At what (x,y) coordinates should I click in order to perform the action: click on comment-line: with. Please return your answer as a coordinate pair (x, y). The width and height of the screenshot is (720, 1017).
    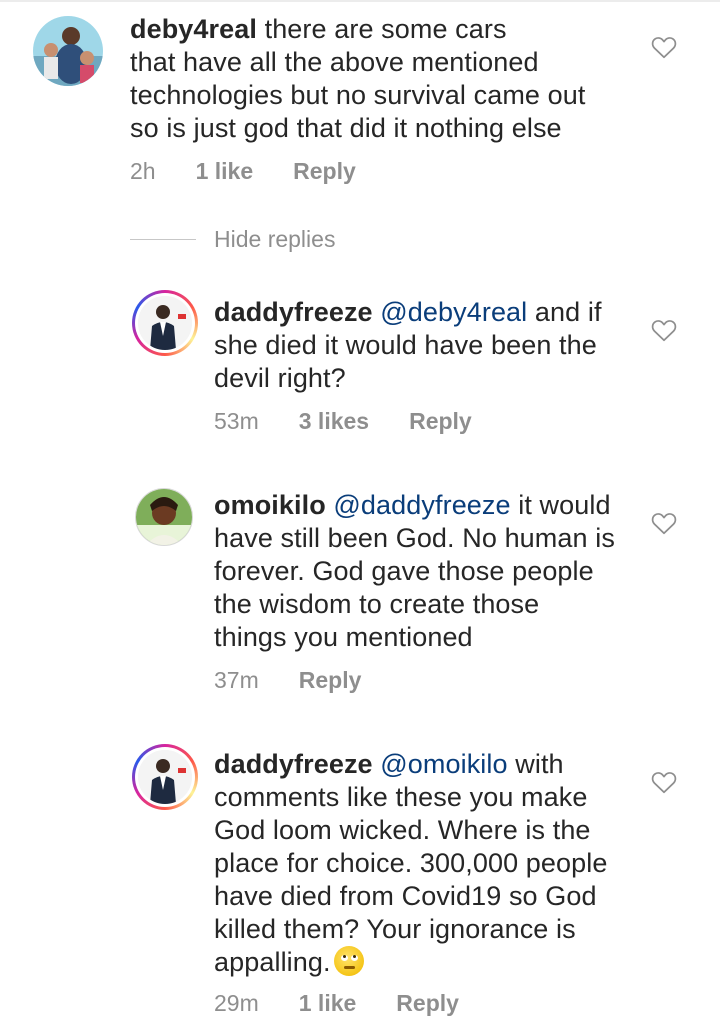
    Looking at the image, I should click on (539, 764).